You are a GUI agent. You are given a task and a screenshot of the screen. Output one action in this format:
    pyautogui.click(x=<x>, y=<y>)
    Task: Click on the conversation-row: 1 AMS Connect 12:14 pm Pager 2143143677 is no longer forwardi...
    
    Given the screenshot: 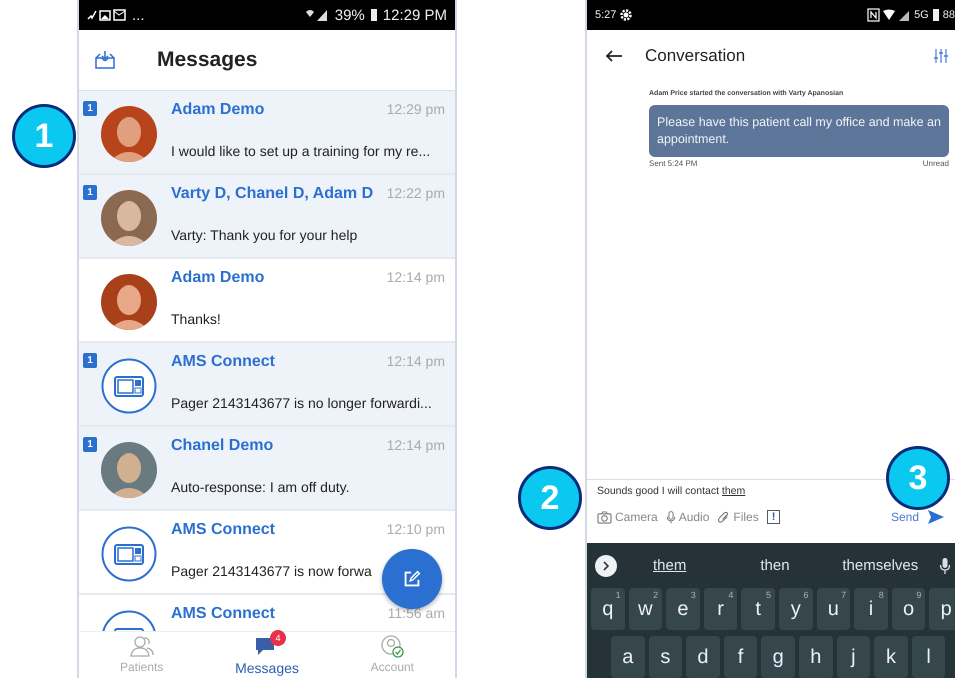 What is the action you would take?
    pyautogui.click(x=267, y=385)
    